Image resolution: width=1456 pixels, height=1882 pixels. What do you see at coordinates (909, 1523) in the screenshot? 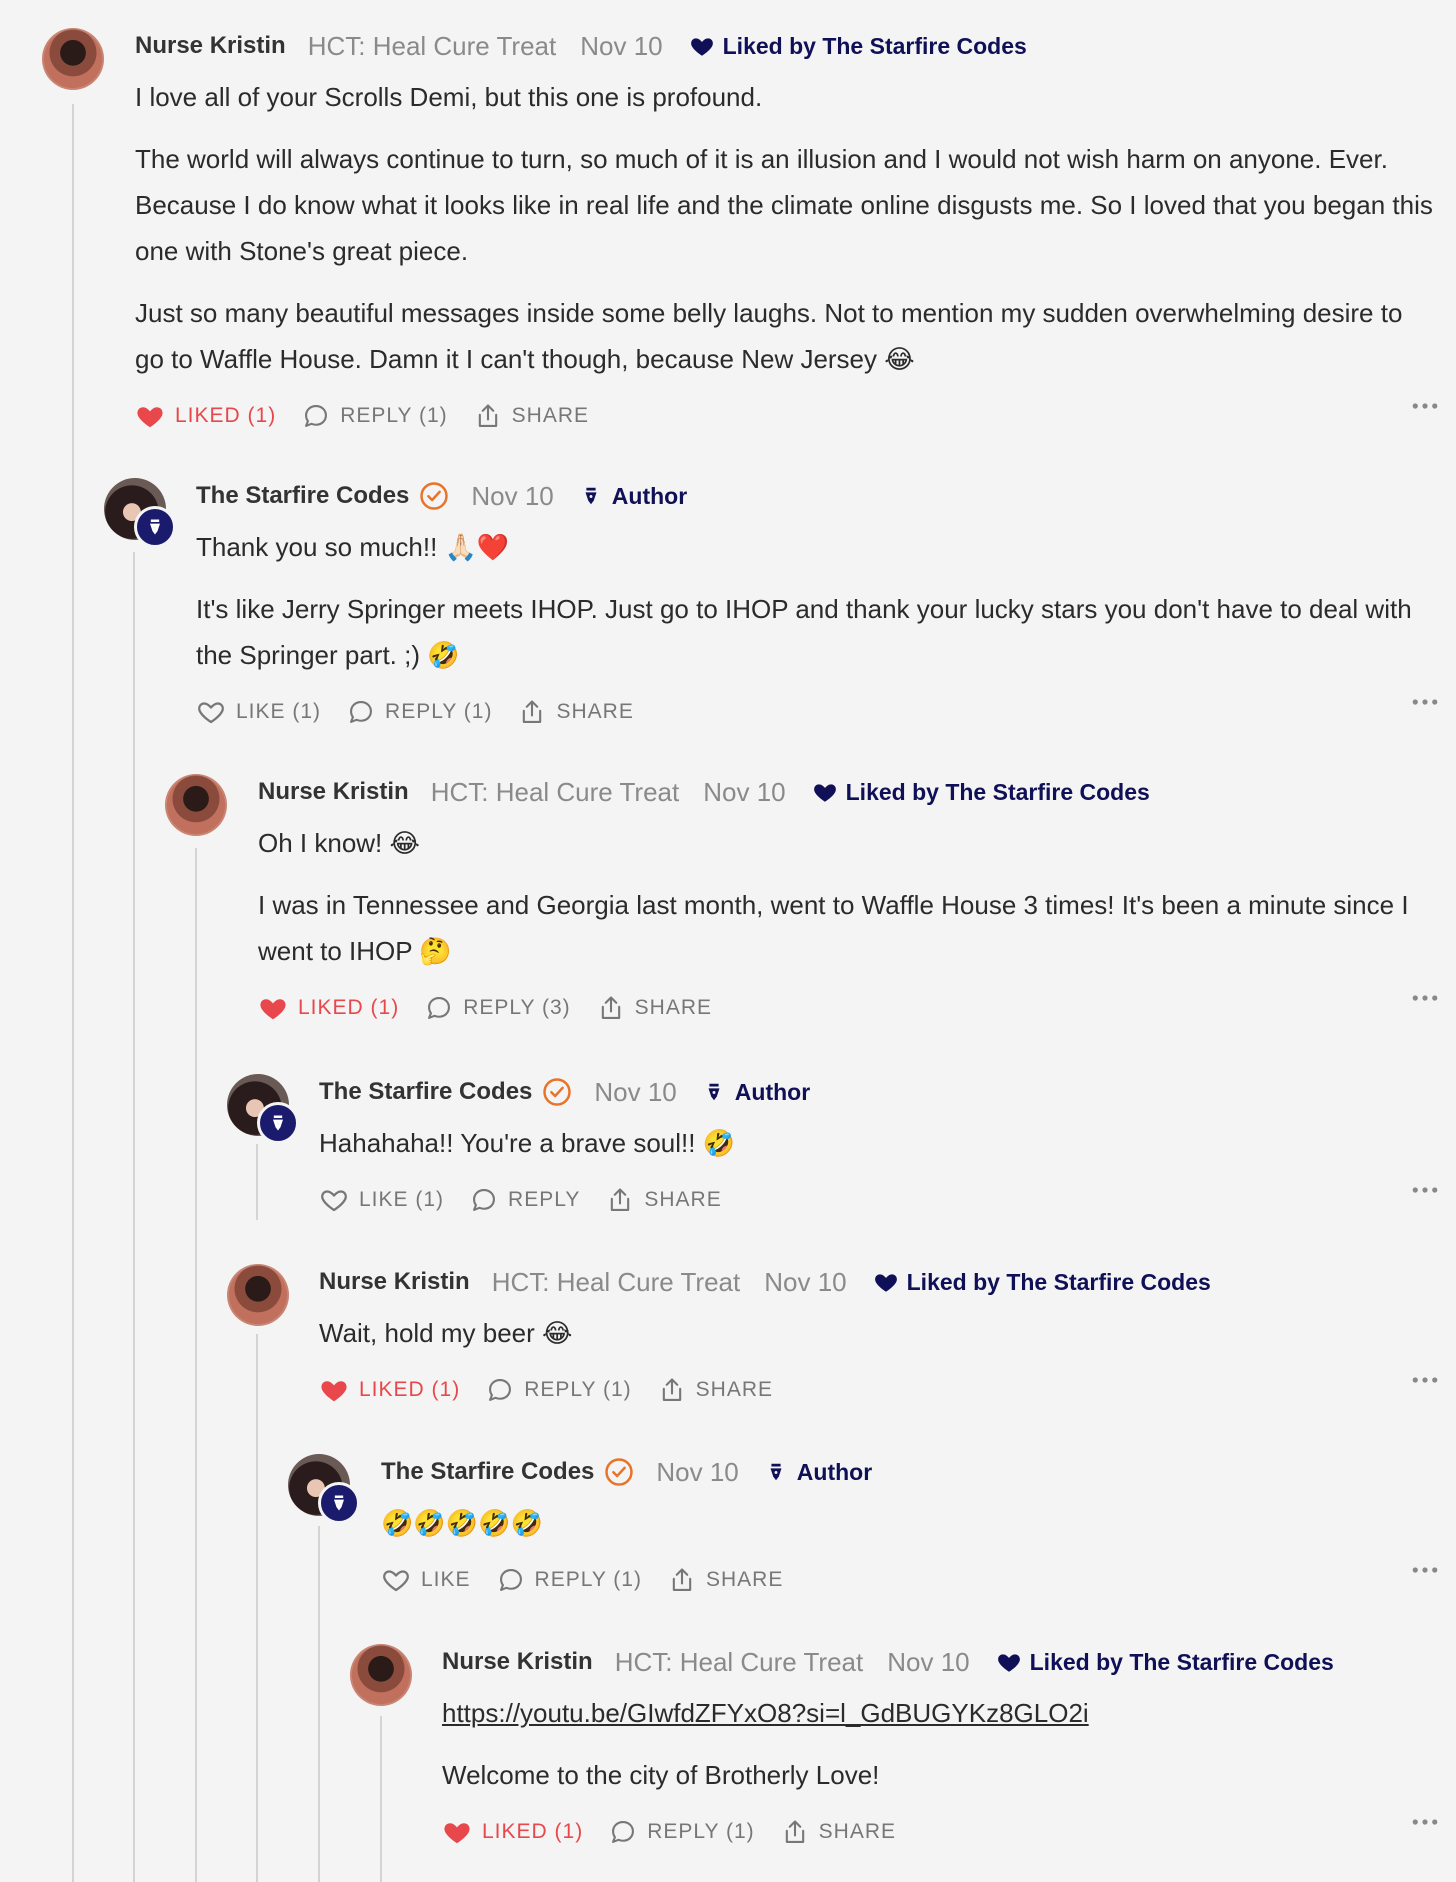
I see `comment-body: 🤣🤣🤣🤣🤣` at bounding box center [909, 1523].